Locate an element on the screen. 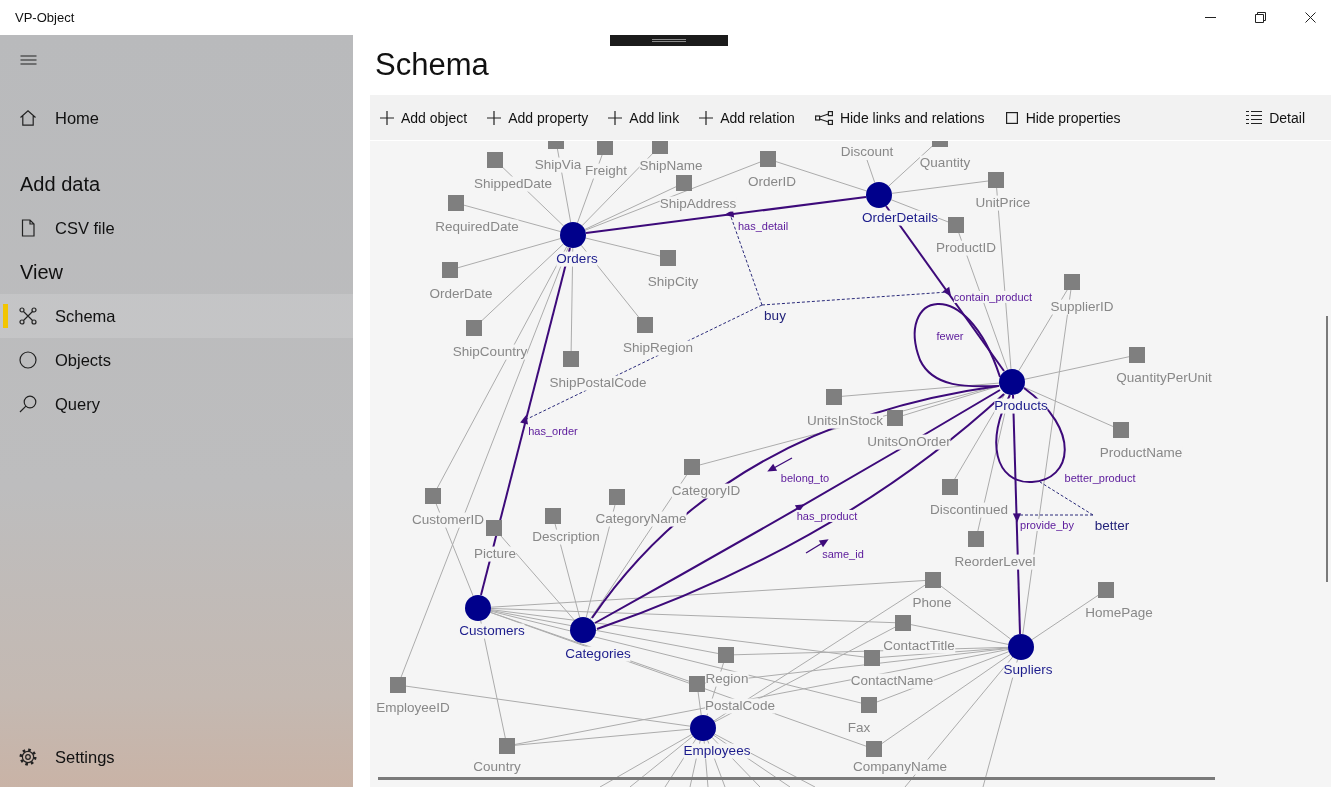 Image resolution: width=1335 pixels, height=787 pixels. toolbar-button: Add property is located at coordinates (538, 117).